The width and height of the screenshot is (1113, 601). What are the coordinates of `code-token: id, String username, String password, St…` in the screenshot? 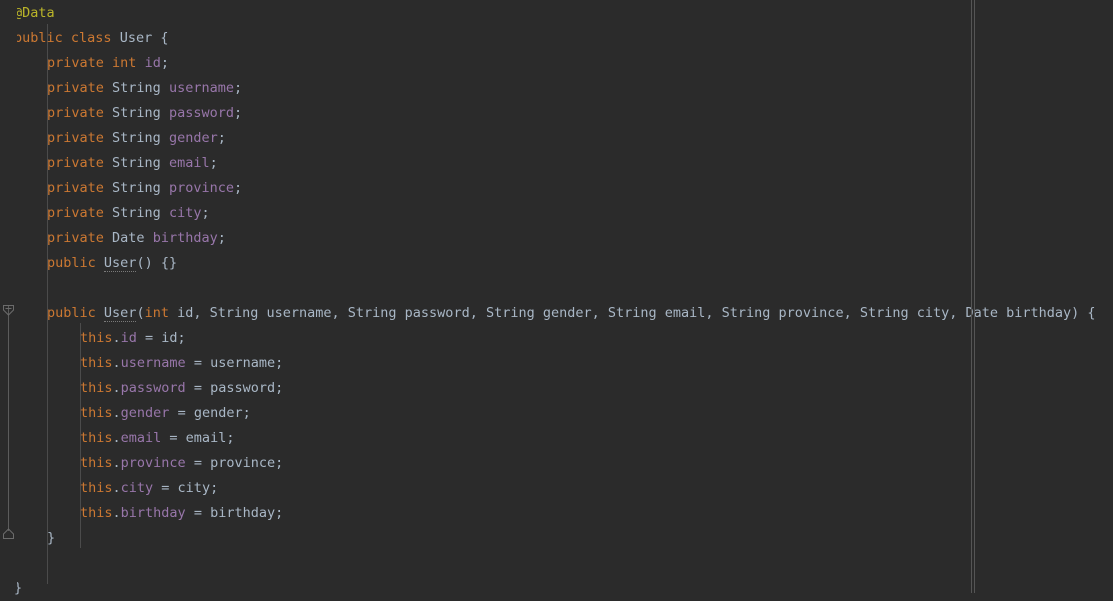 It's located at (632, 313).